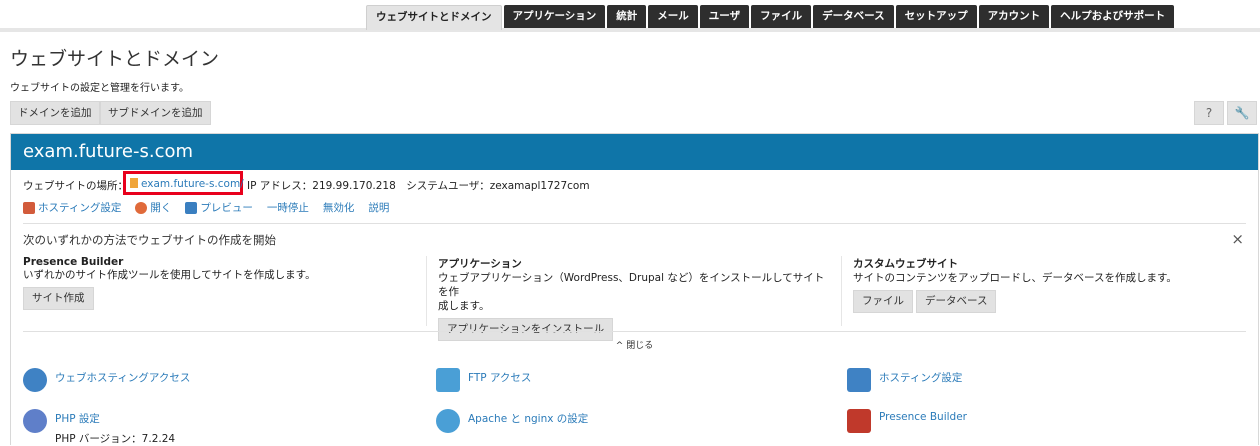 Image resolution: width=1260 pixels, height=446 pixels. What do you see at coordinates (627, 16) in the screenshot?
I see `tab-statistics: 統計` at bounding box center [627, 16].